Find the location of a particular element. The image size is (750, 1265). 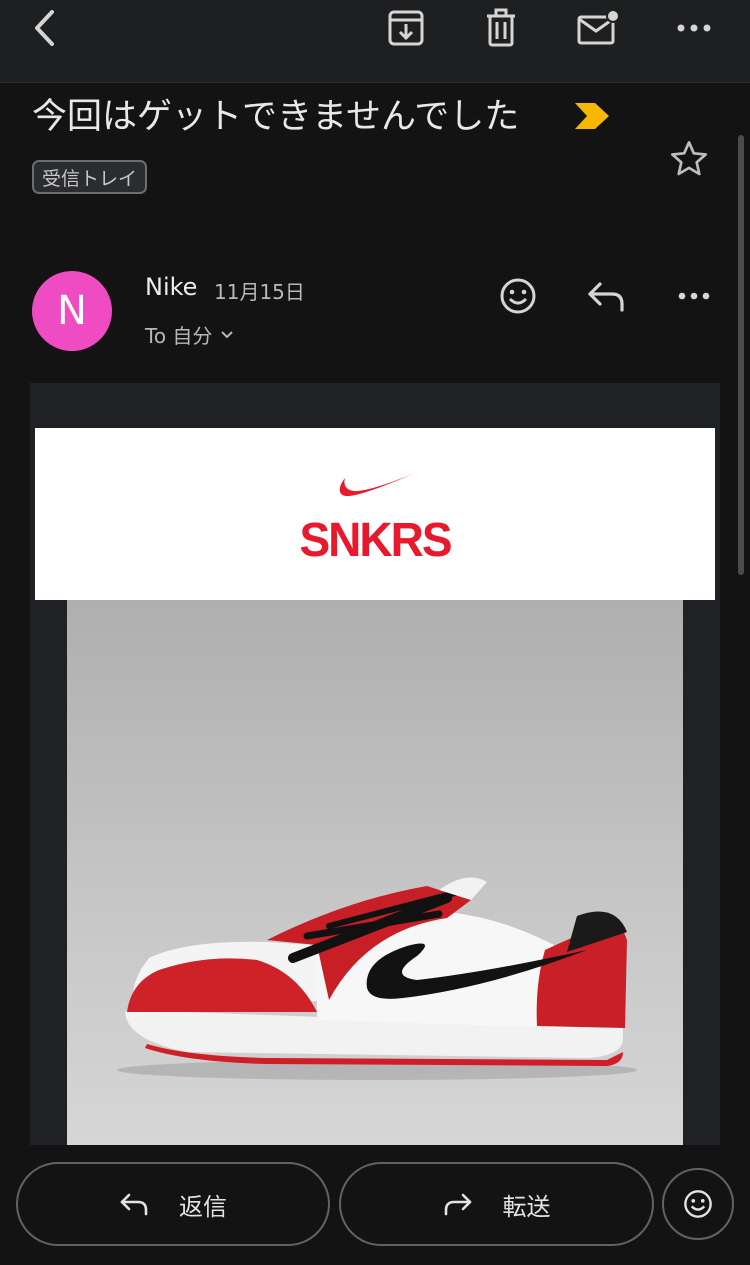

email-date: 11月15日 is located at coordinates (259, 292).